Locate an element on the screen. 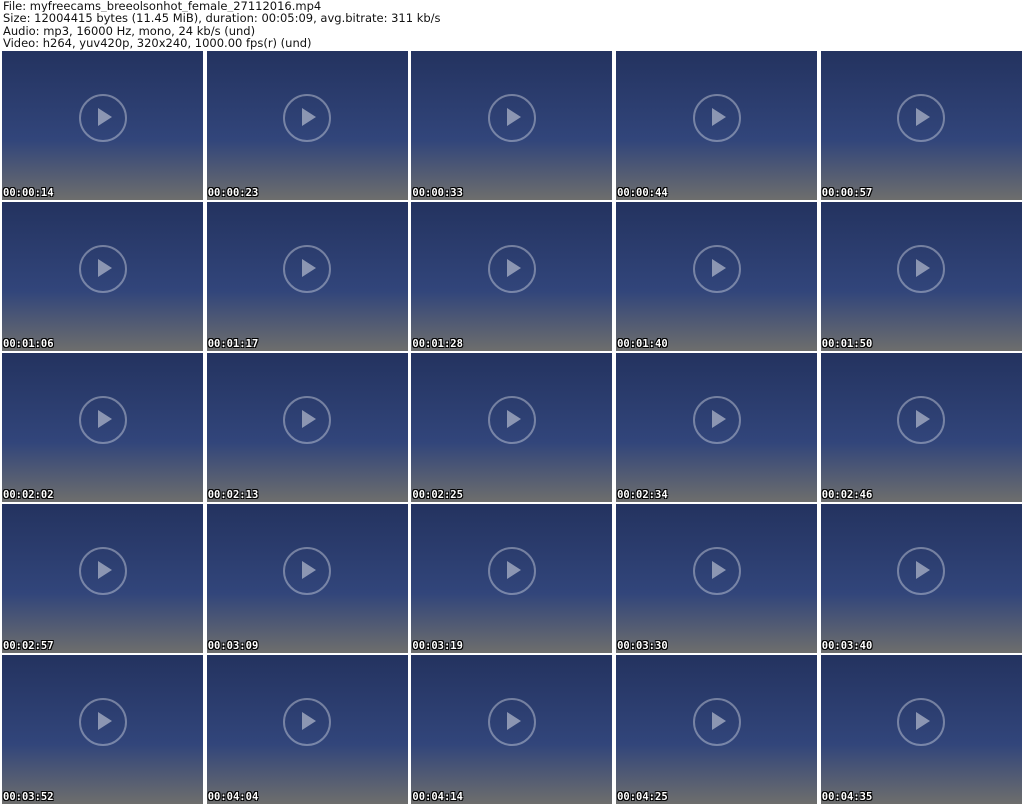 The width and height of the screenshot is (1024, 811). video-thumbnail: 00:03:30 is located at coordinates (717, 578).